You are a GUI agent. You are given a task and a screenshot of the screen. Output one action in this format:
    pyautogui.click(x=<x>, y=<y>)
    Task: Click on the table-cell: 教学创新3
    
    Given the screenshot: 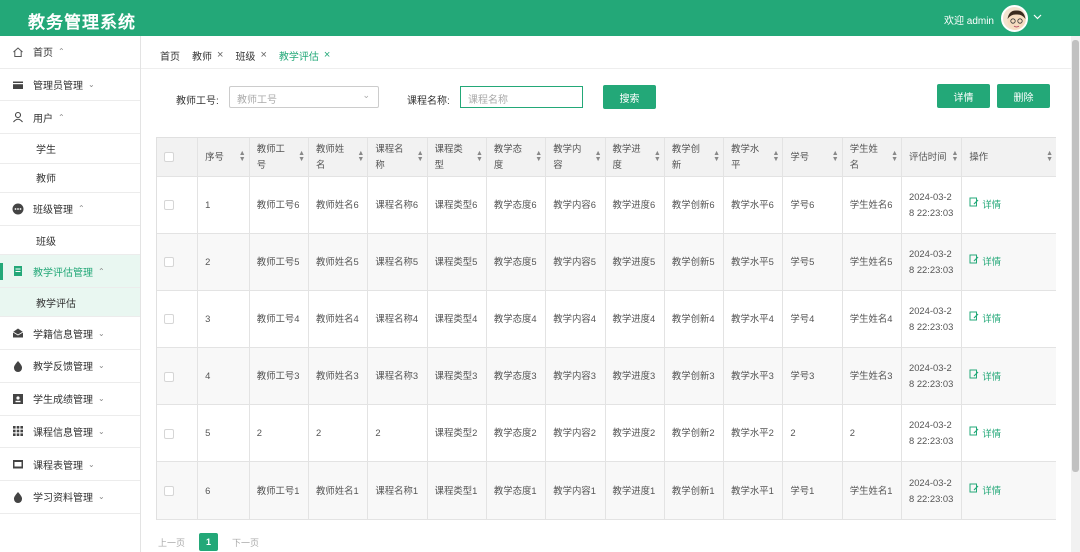 What is the action you would take?
    pyautogui.click(x=694, y=376)
    